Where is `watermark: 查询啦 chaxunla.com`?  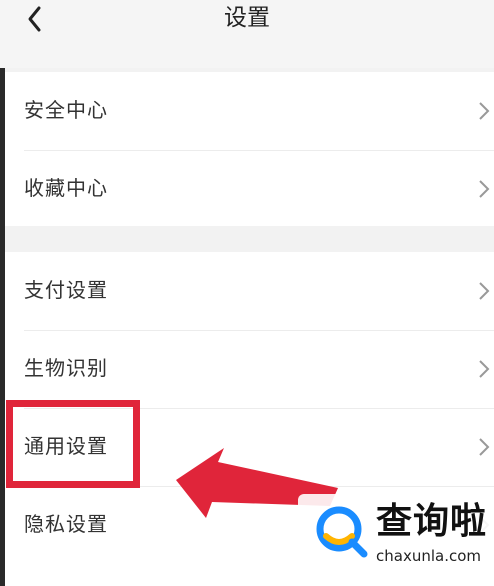
watermark: 查询啦 chaxunla.com is located at coordinates (396, 540).